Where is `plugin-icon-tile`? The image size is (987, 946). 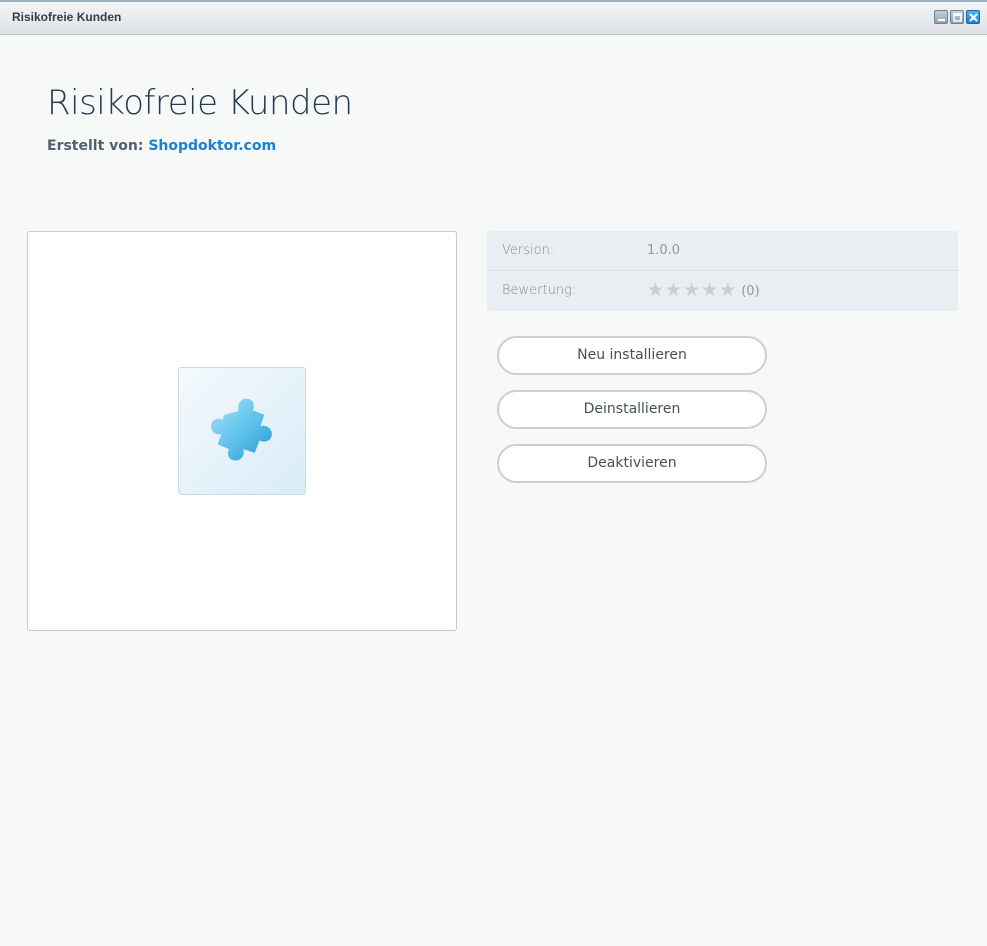
plugin-icon-tile is located at coordinates (242, 431).